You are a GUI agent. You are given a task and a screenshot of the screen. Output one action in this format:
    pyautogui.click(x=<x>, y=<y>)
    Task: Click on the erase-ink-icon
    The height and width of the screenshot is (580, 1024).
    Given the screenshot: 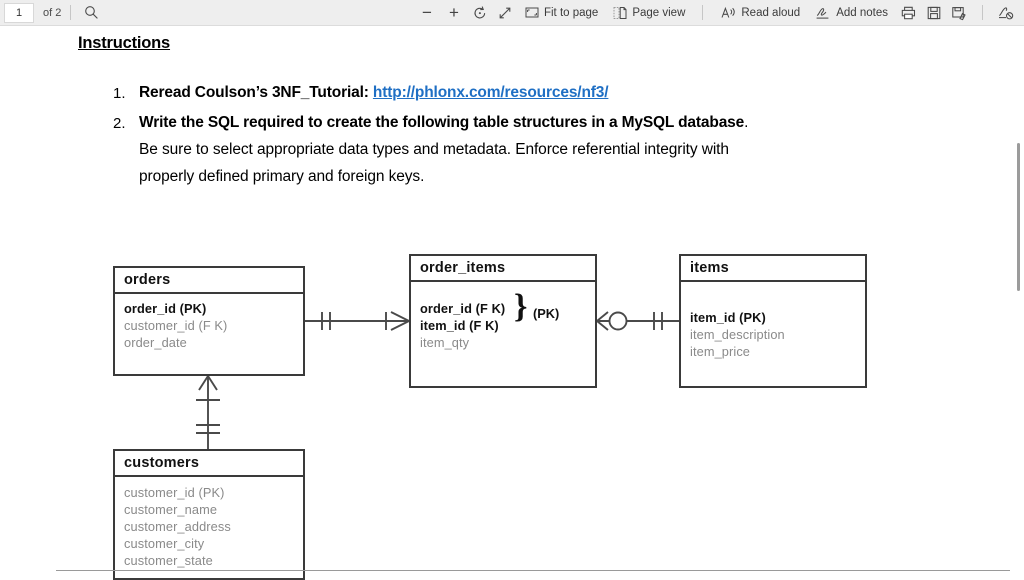 What is the action you would take?
    pyautogui.click(x=1005, y=13)
    